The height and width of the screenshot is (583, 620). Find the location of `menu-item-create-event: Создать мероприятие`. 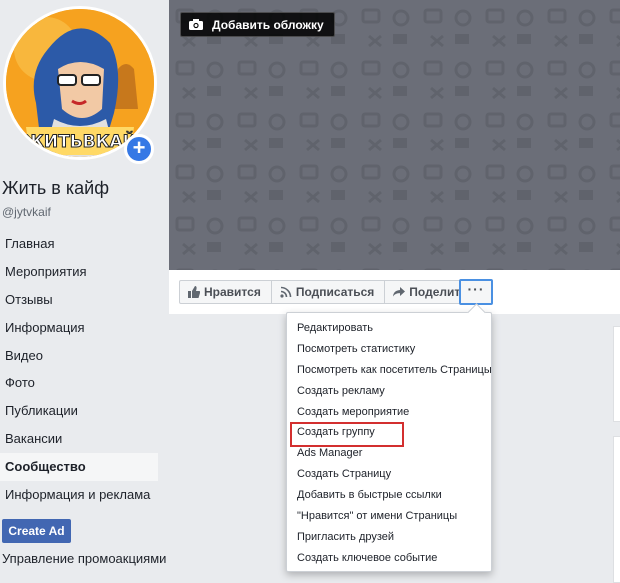

menu-item-create-event: Создать мероприятие is located at coordinates (389, 412).